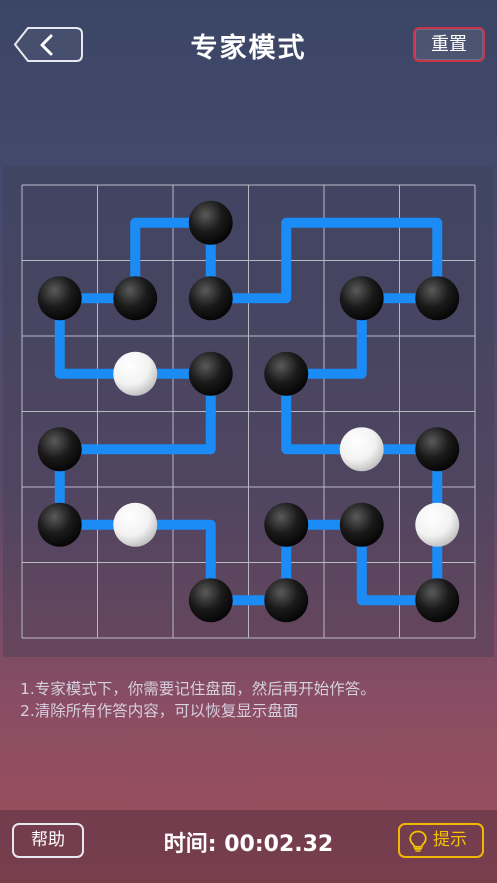 The width and height of the screenshot is (497, 883). Describe the element at coordinates (449, 44) in the screenshot. I see `reset-button: 重置` at that location.